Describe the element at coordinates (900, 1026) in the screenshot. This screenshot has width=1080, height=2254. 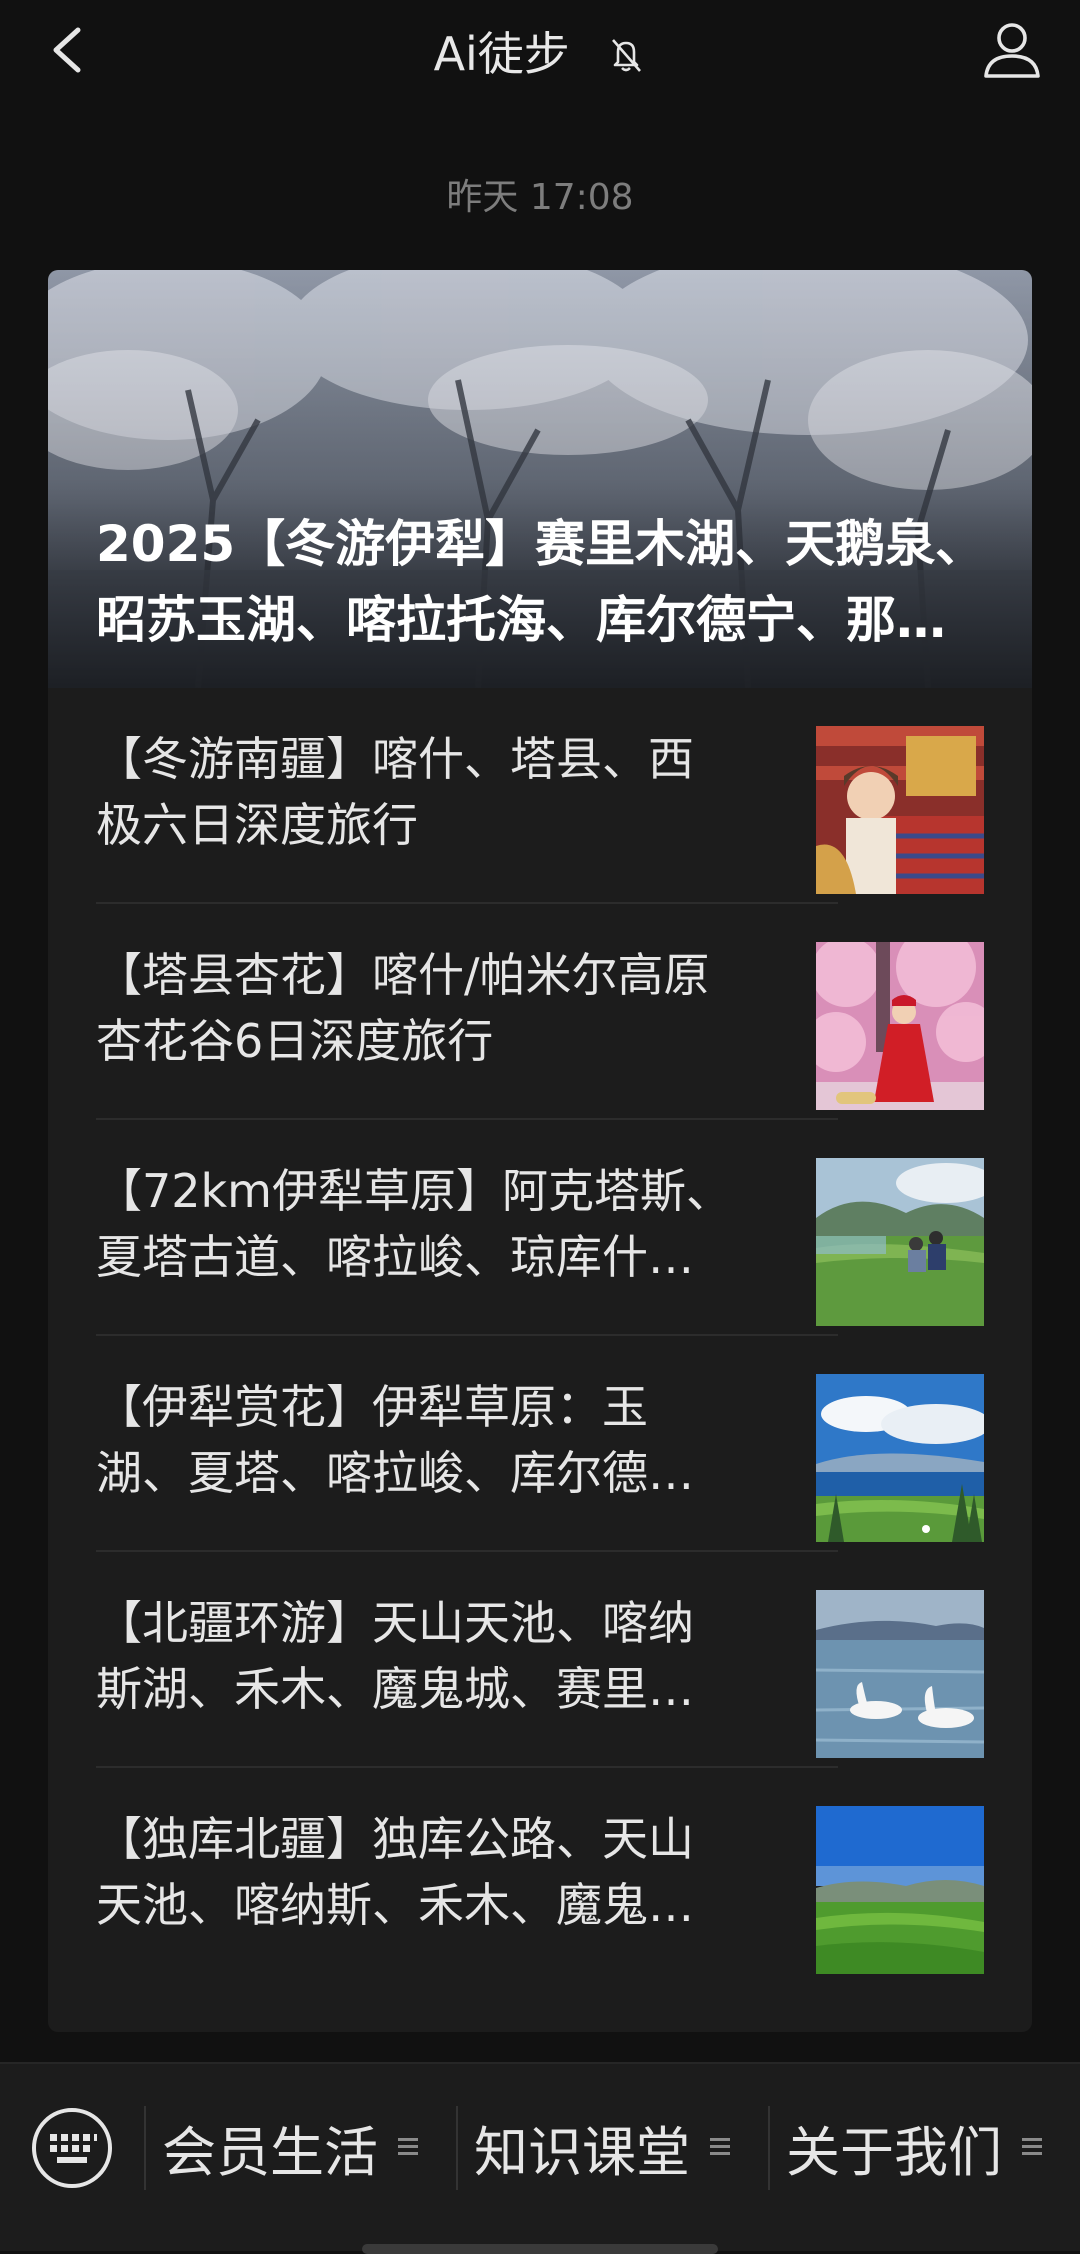
I see `apricot-blossom-photo` at that location.